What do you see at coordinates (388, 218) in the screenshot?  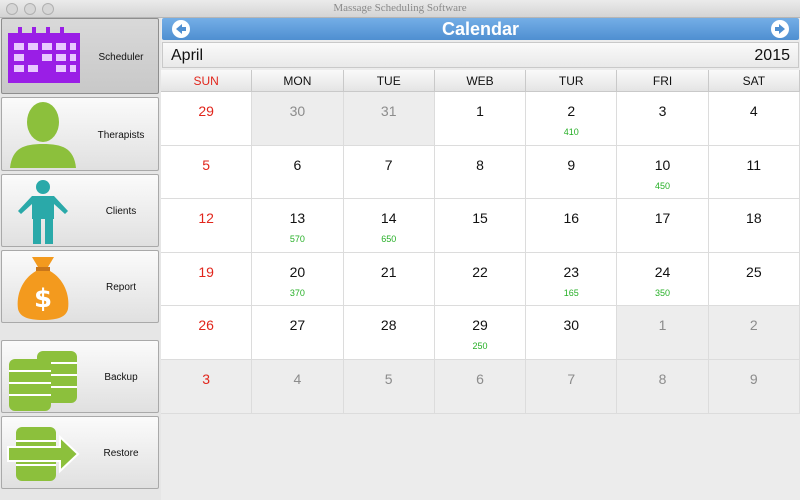 I see `day-number: 14` at bounding box center [388, 218].